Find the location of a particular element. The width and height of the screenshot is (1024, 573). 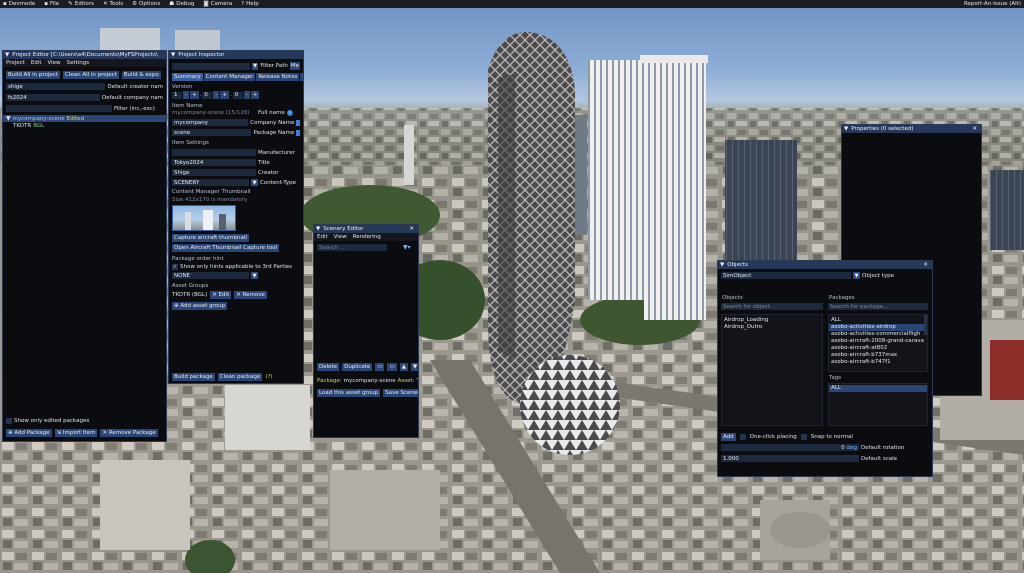

manufacturer-field is located at coordinates (214, 152).